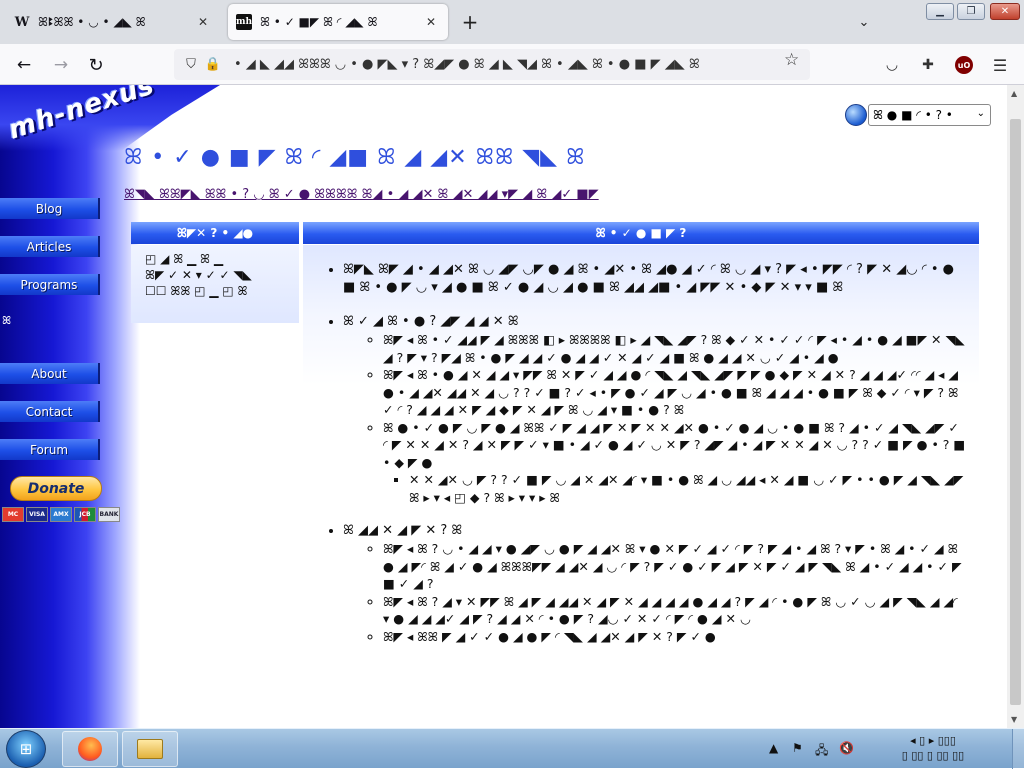 The image size is (1024, 769). Describe the element at coordinates (24, 65) in the screenshot. I see `back-arrow-icon: ←` at that location.